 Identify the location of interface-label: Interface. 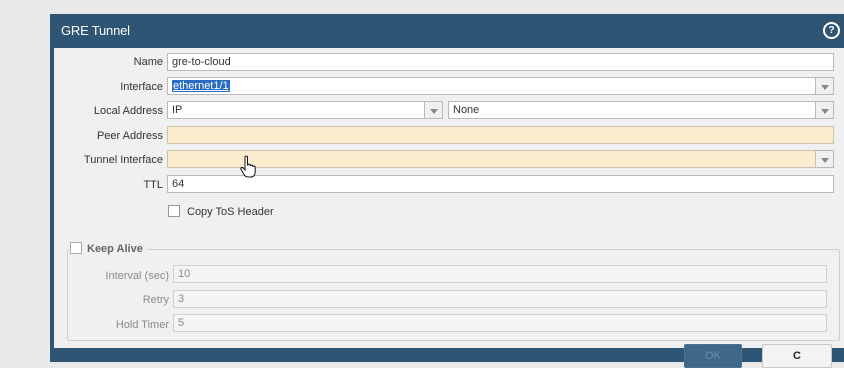
(141, 87).